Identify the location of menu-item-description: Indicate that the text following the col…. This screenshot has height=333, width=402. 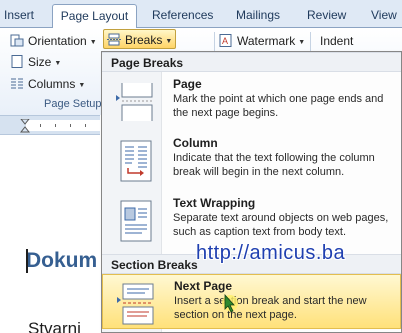
(274, 165).